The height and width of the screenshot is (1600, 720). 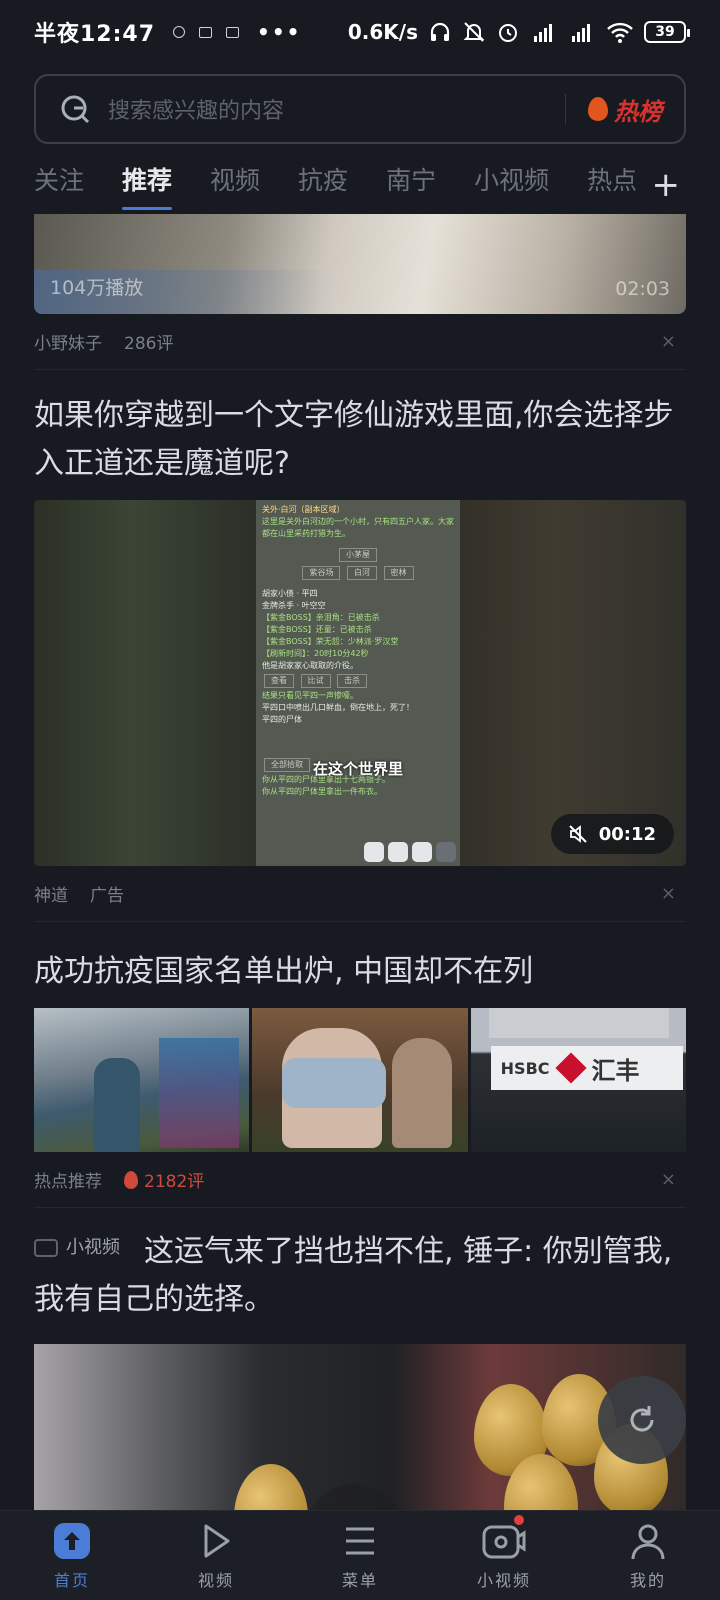 What do you see at coordinates (647, 1580) in the screenshot?
I see `nav-label: 我的` at bounding box center [647, 1580].